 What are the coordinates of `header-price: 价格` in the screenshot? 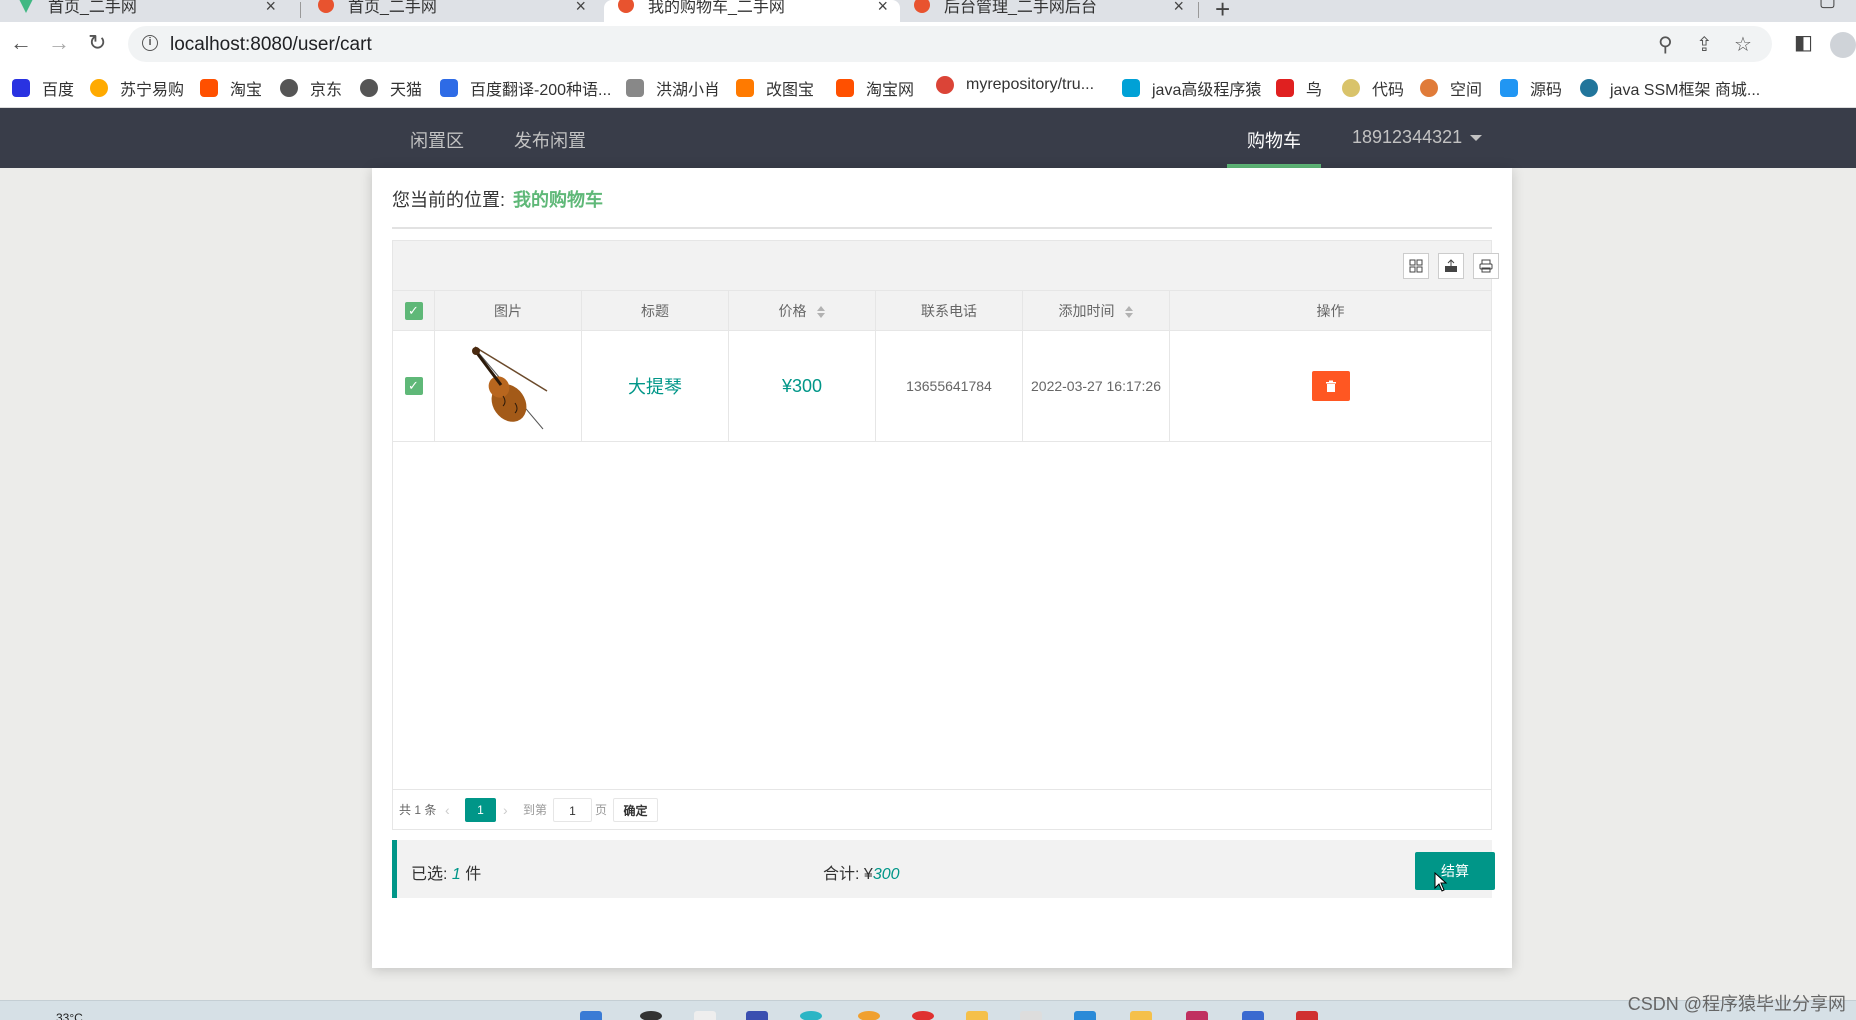 It's located at (802, 311).